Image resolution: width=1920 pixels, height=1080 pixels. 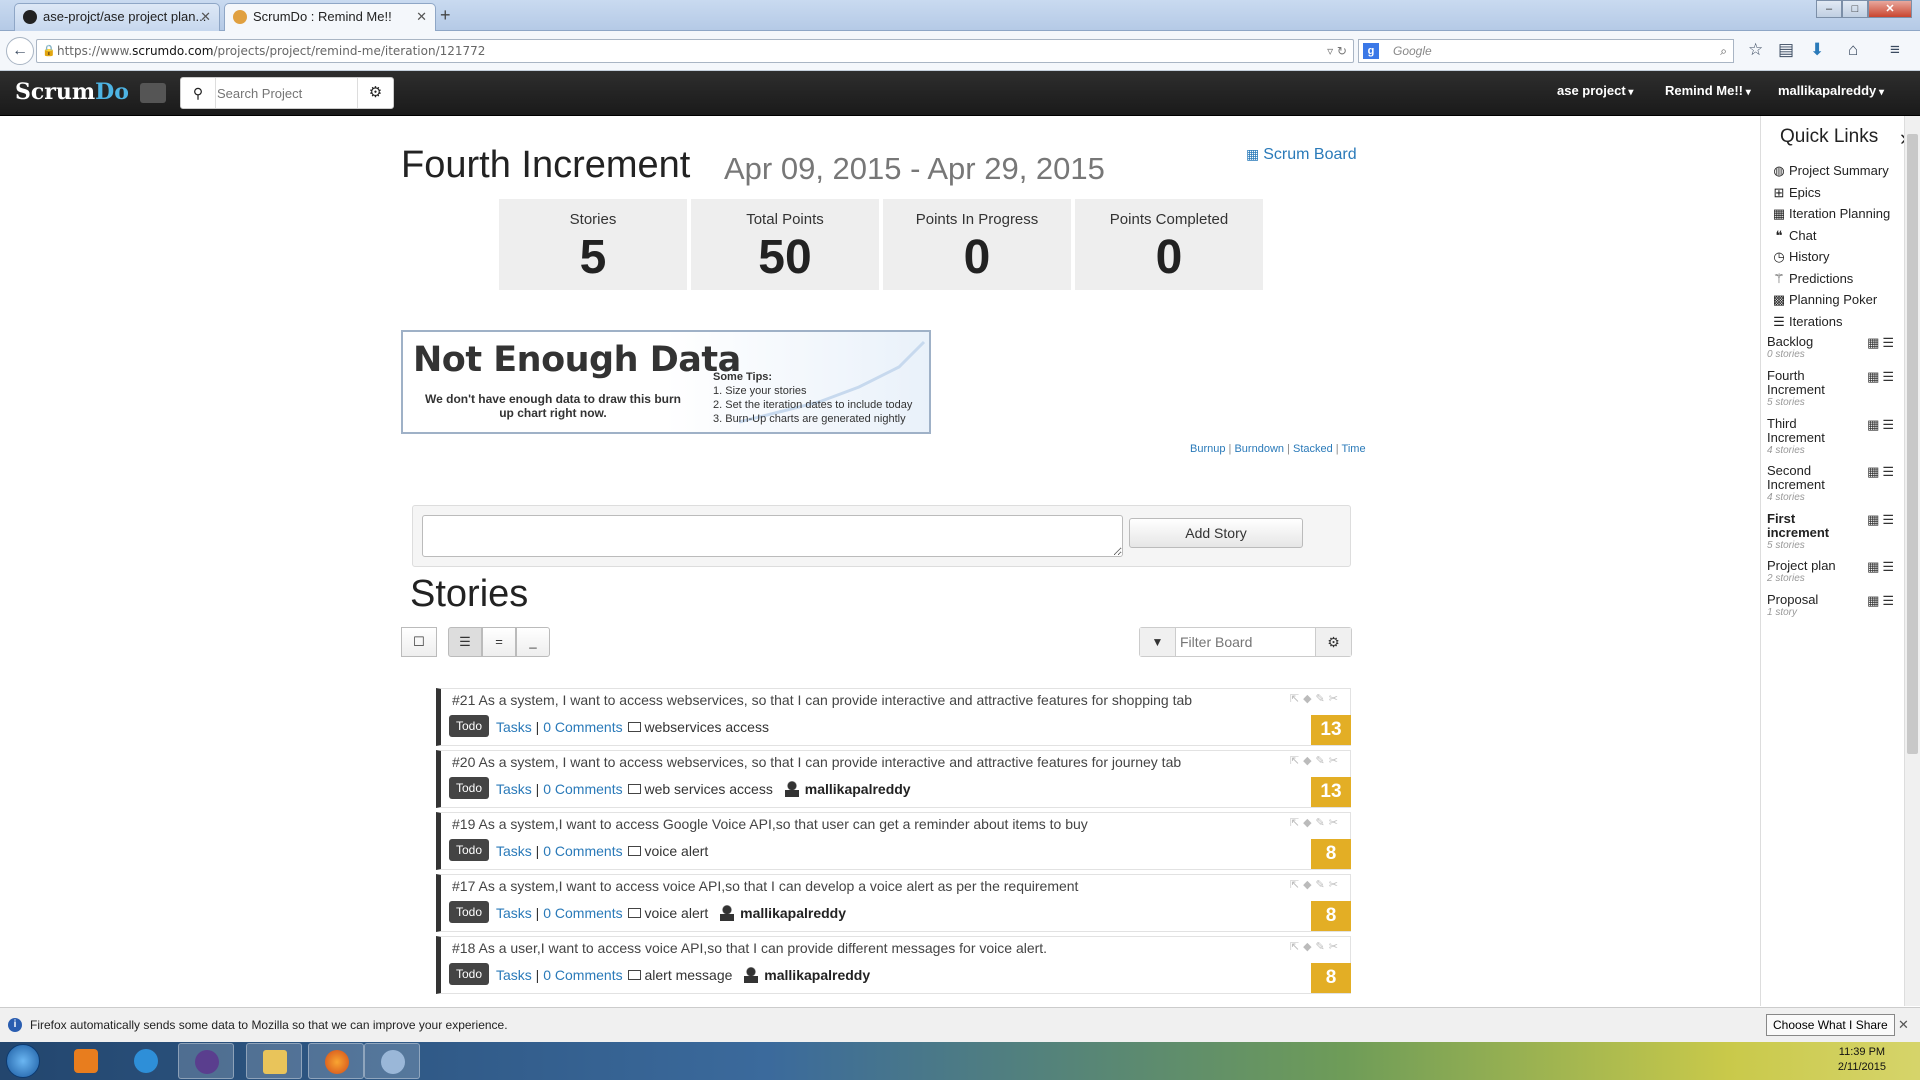 I want to click on iteration-item-first-increment: First increment 5 stories ▦☰, so click(x=1834, y=532).